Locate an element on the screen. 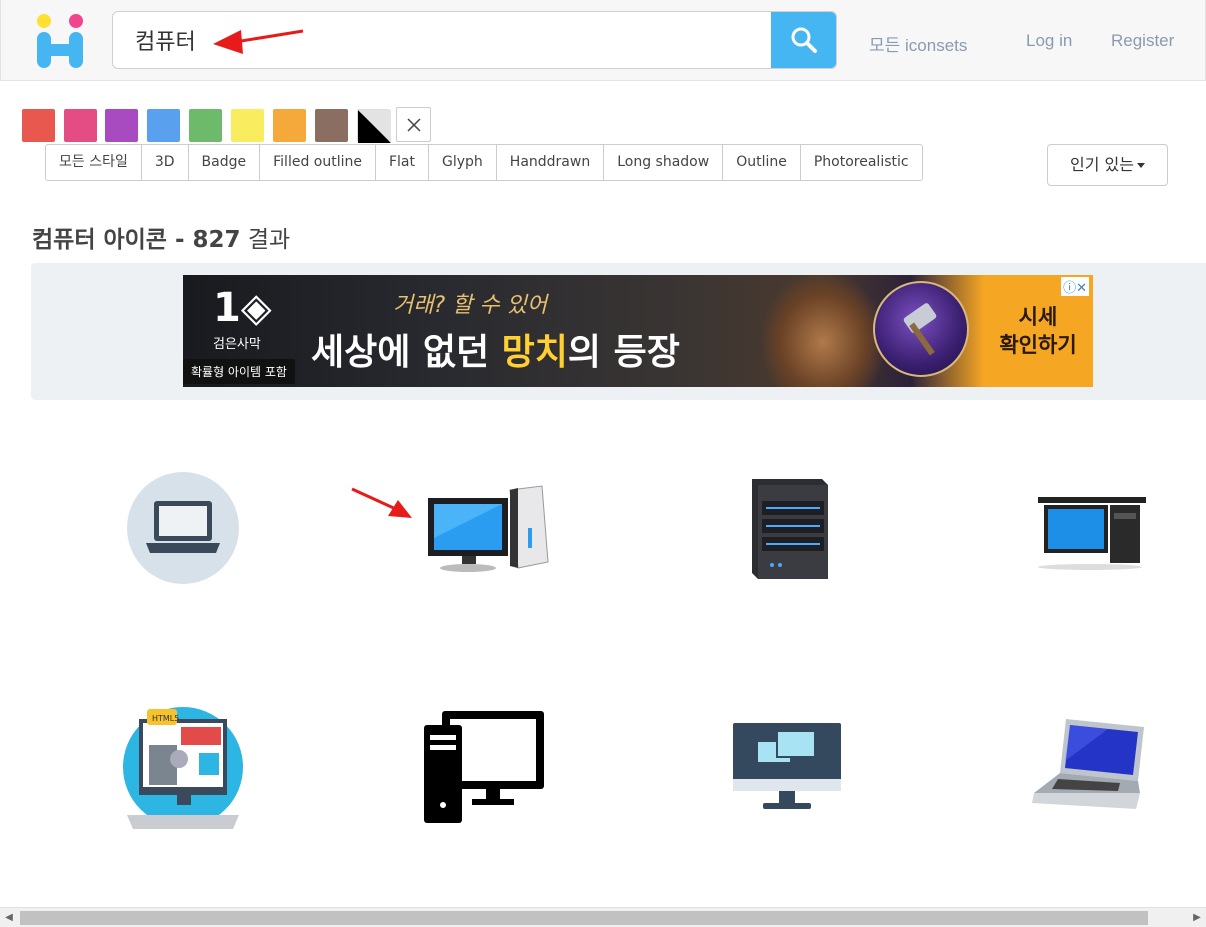 The image size is (1206, 927). desktop-monitor-windows-icon is located at coordinates (787, 766).